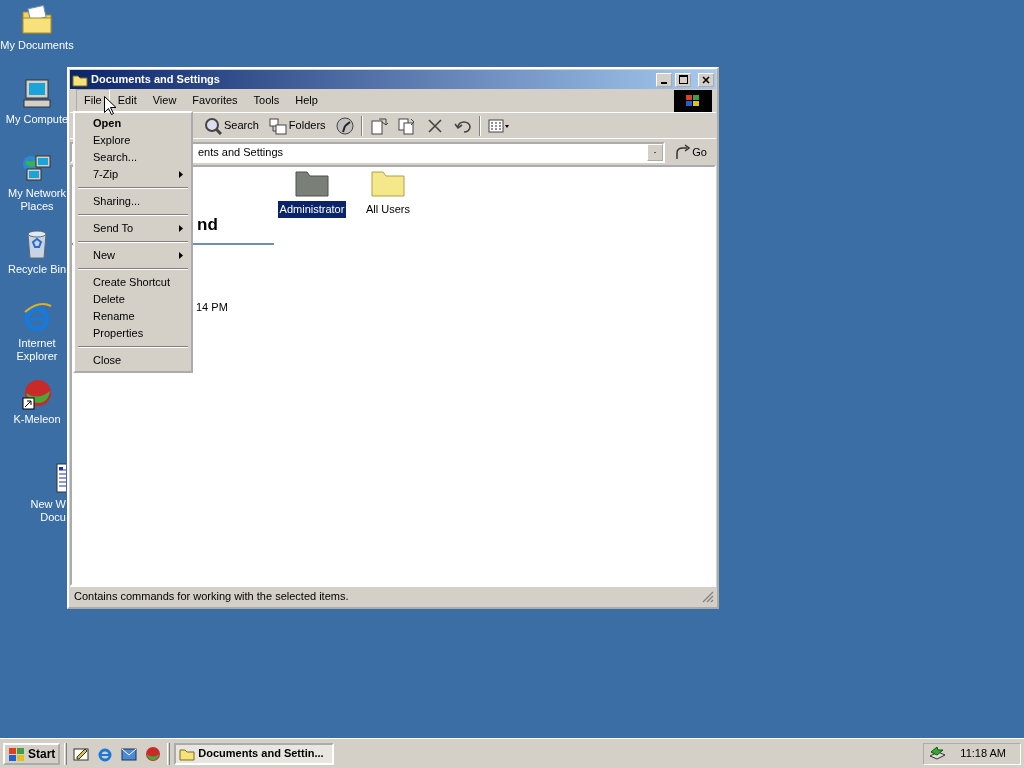 The width and height of the screenshot is (1024, 768). Describe the element at coordinates (37, 45) in the screenshot. I see `icon-label: My Documents` at that location.